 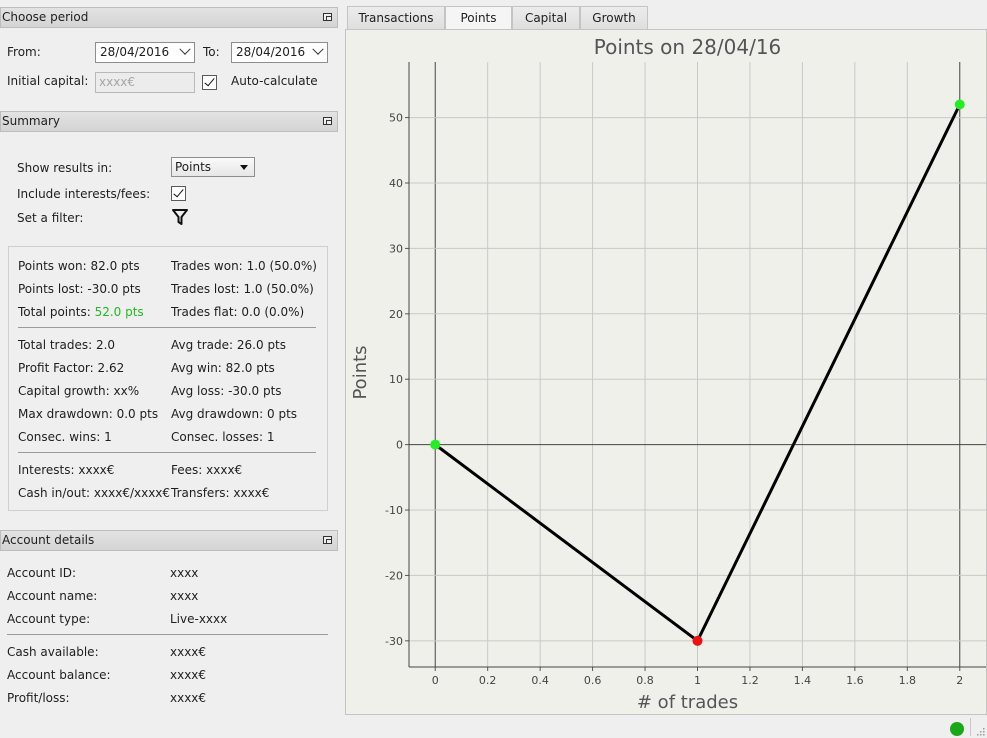 What do you see at coordinates (282, 414) in the screenshot?
I see `avg-drawdown-value: 0 pts` at bounding box center [282, 414].